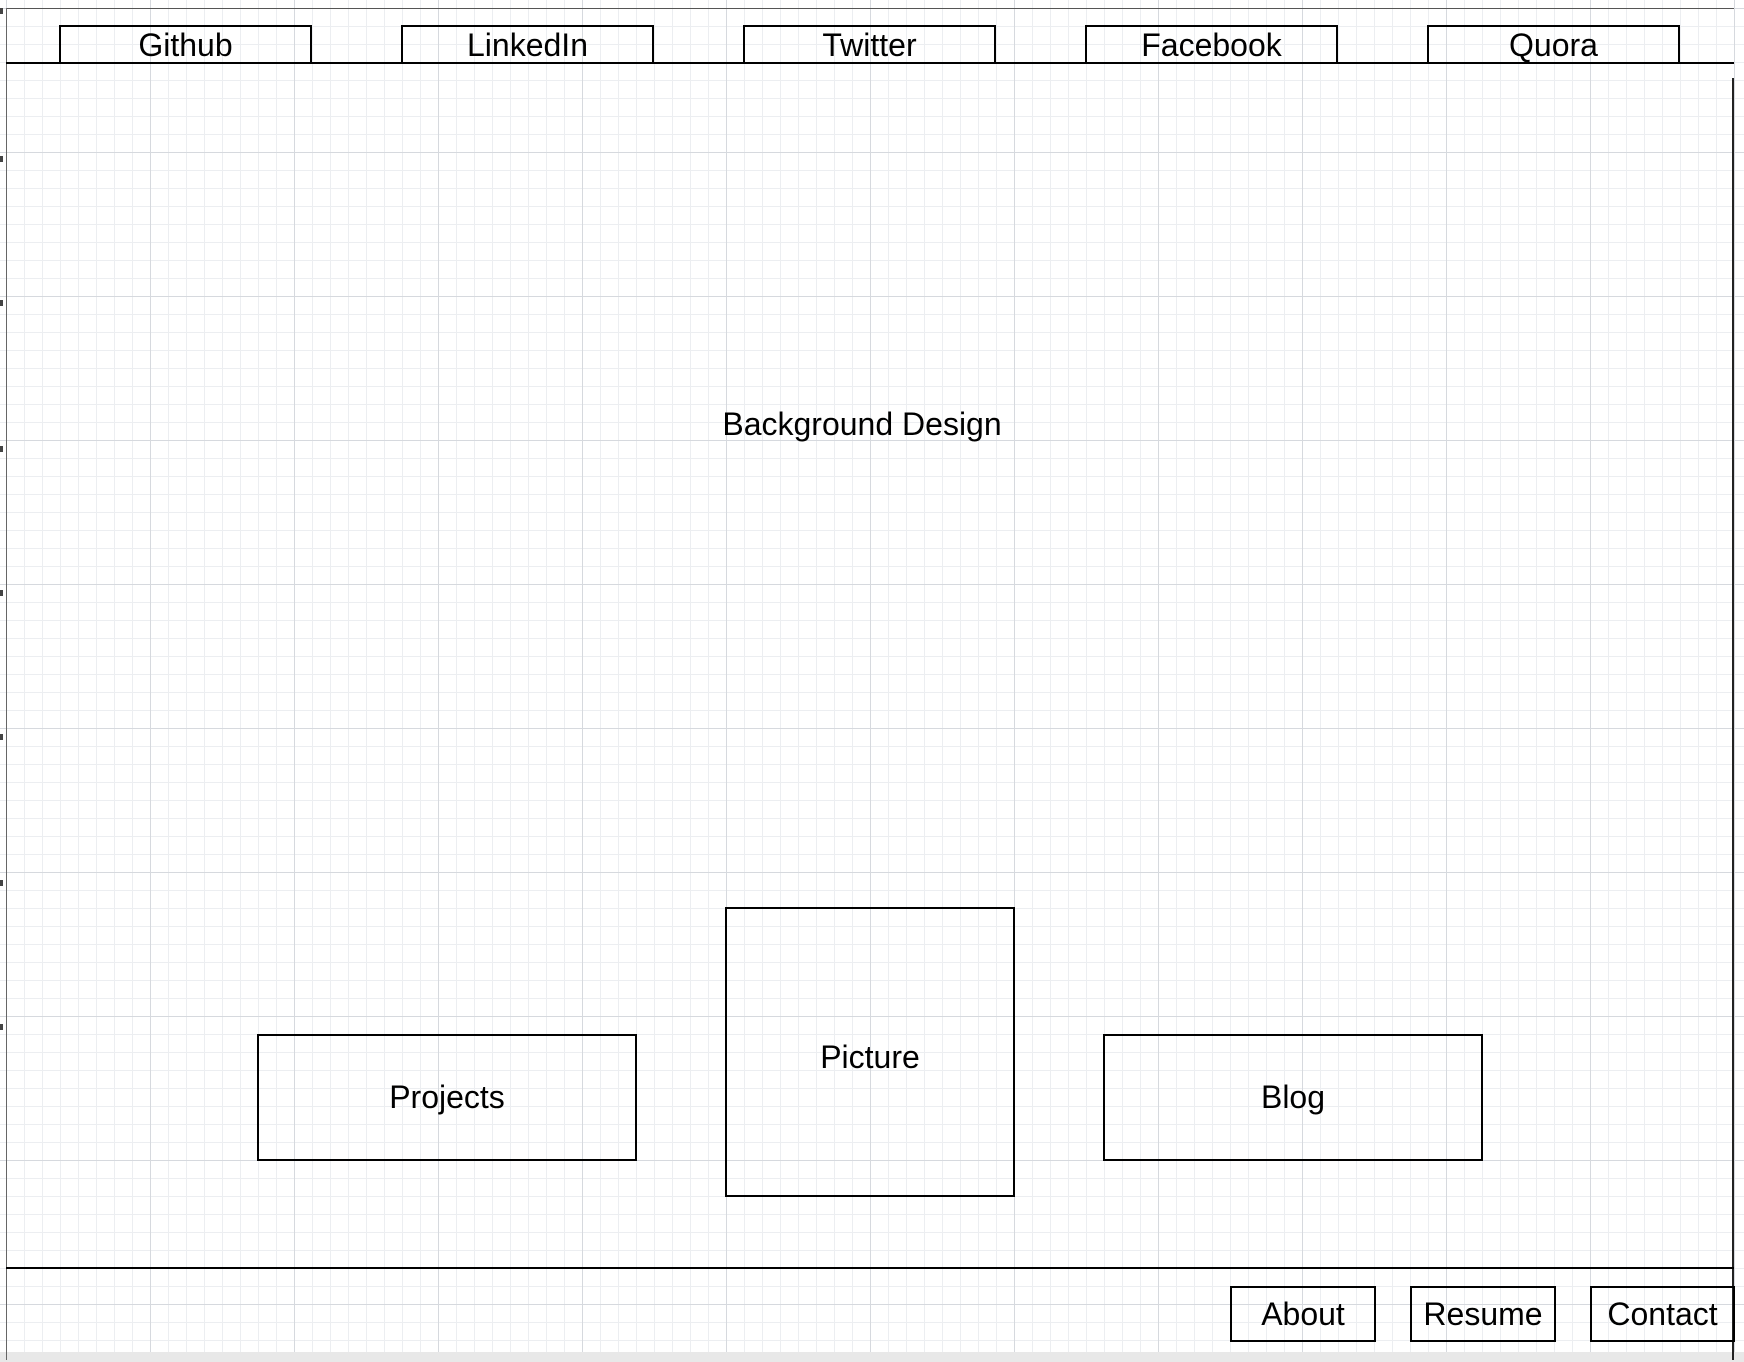 This screenshot has height=1362, width=1744. I want to click on picture-label: Picture, so click(870, 1057).